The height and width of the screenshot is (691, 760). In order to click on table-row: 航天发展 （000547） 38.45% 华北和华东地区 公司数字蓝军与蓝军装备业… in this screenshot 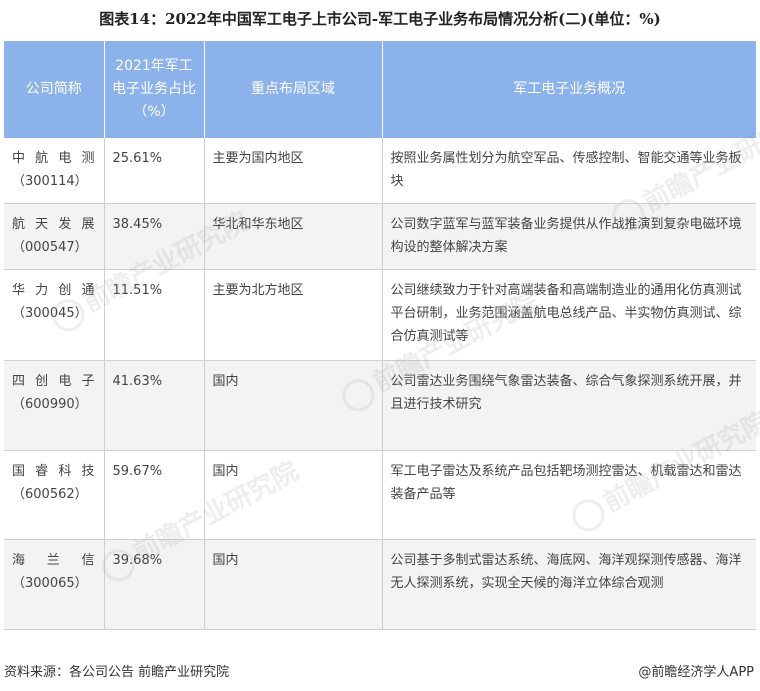, I will do `click(380, 236)`.